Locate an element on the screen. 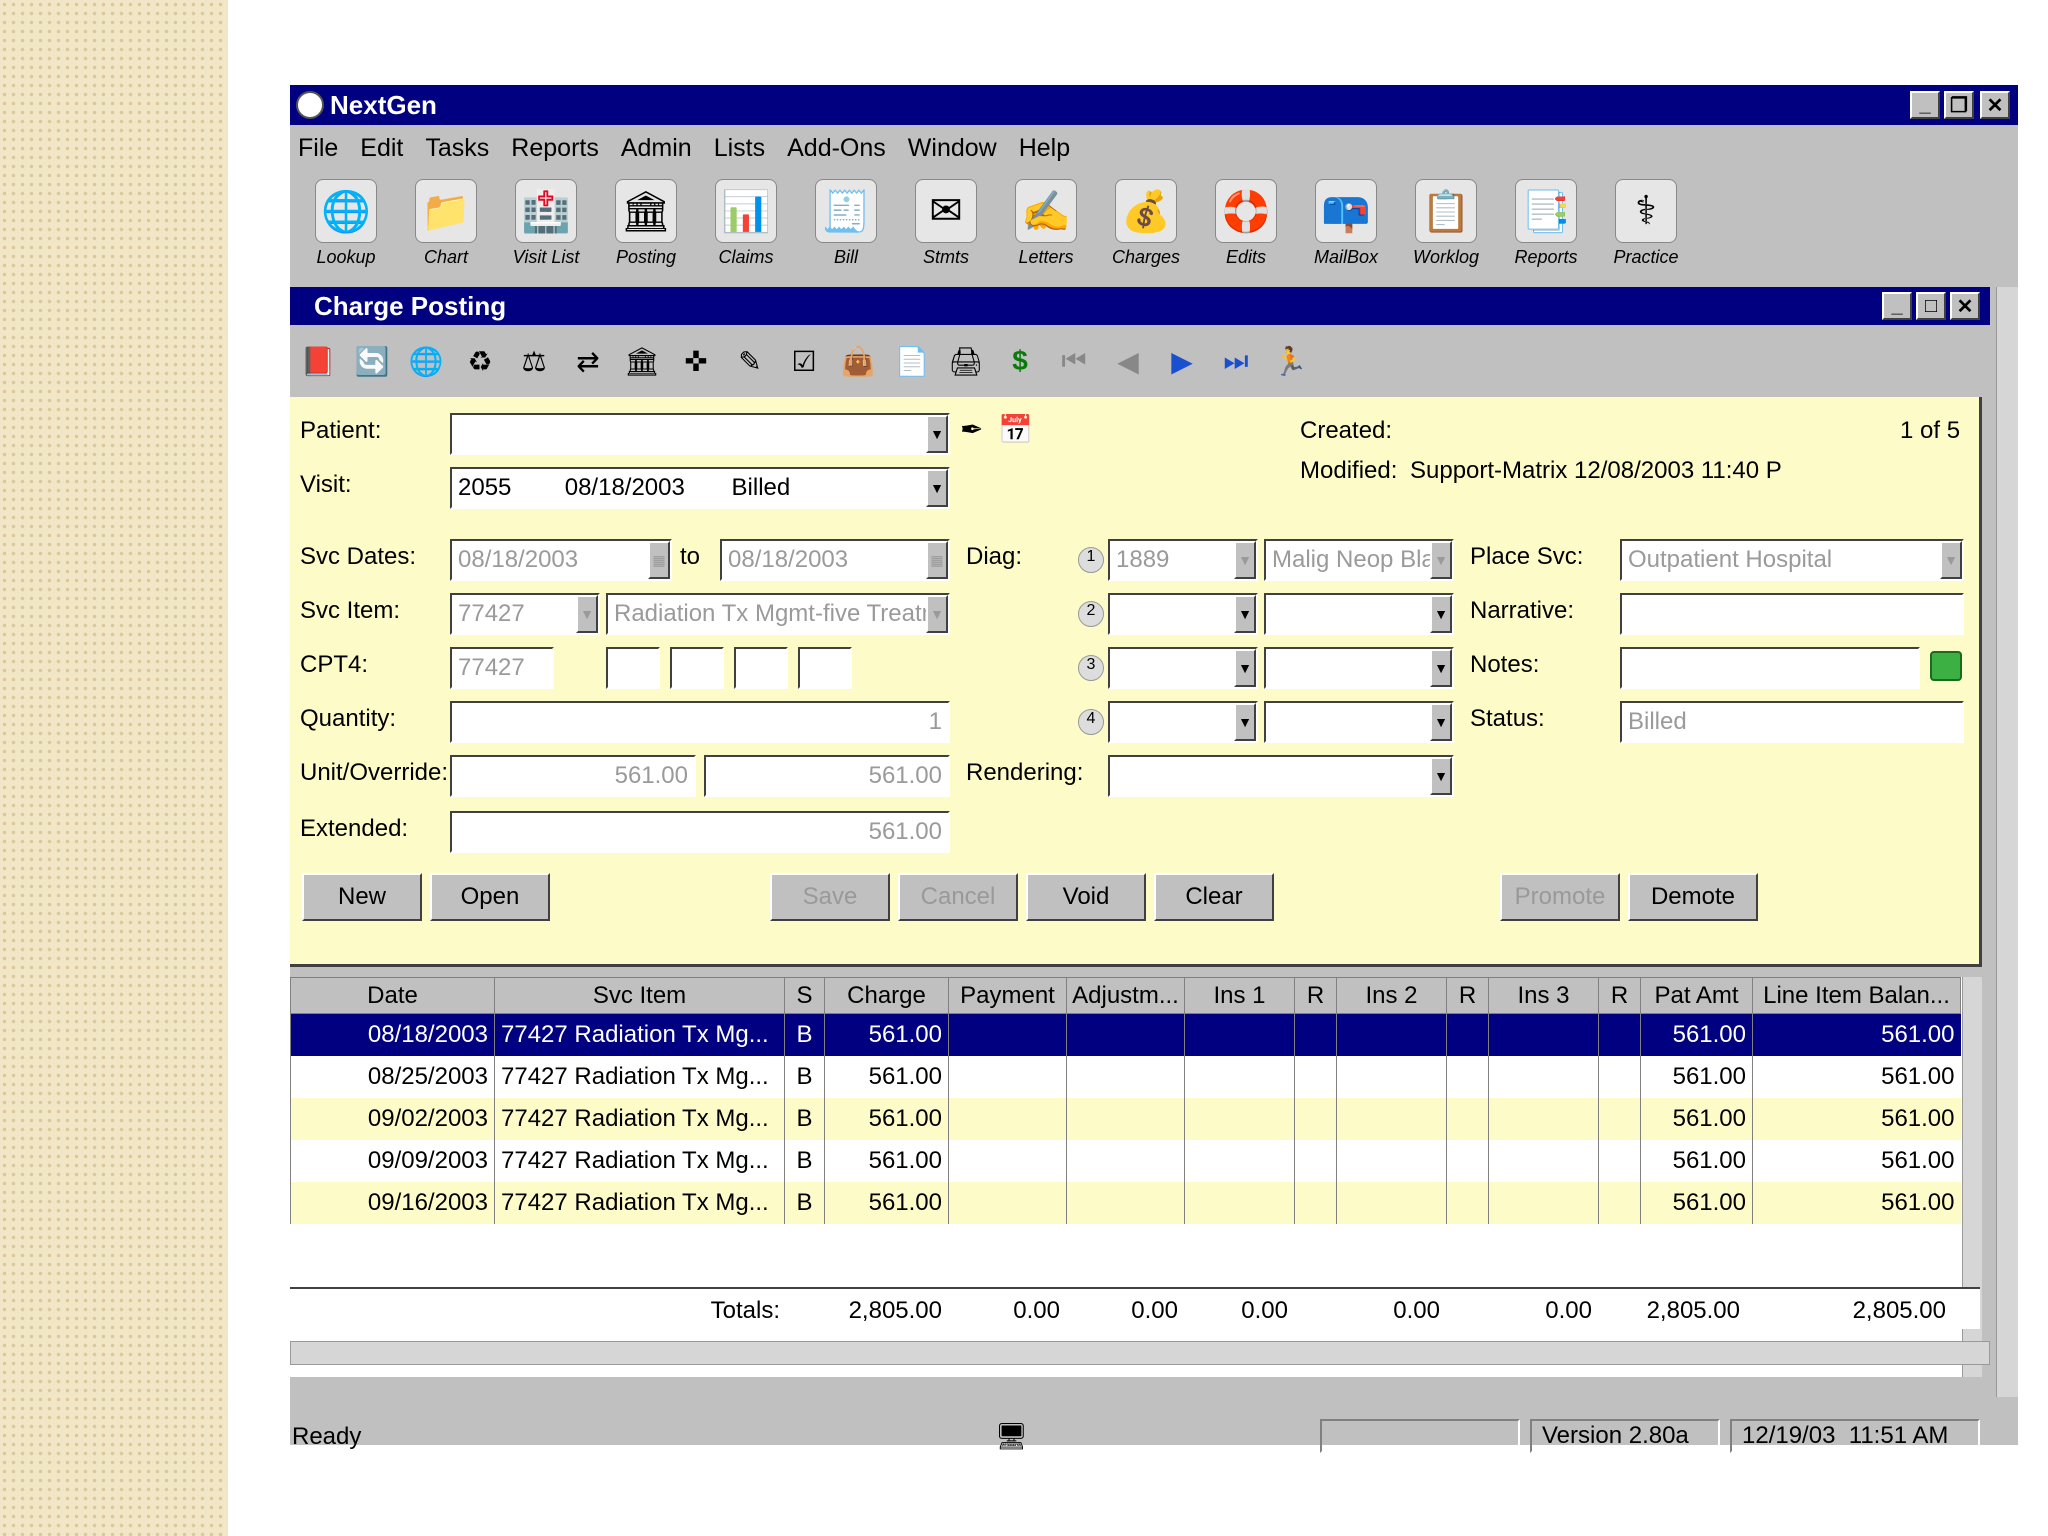  toolbar-worklog-button: 📋 Worklog is located at coordinates (1446, 223).